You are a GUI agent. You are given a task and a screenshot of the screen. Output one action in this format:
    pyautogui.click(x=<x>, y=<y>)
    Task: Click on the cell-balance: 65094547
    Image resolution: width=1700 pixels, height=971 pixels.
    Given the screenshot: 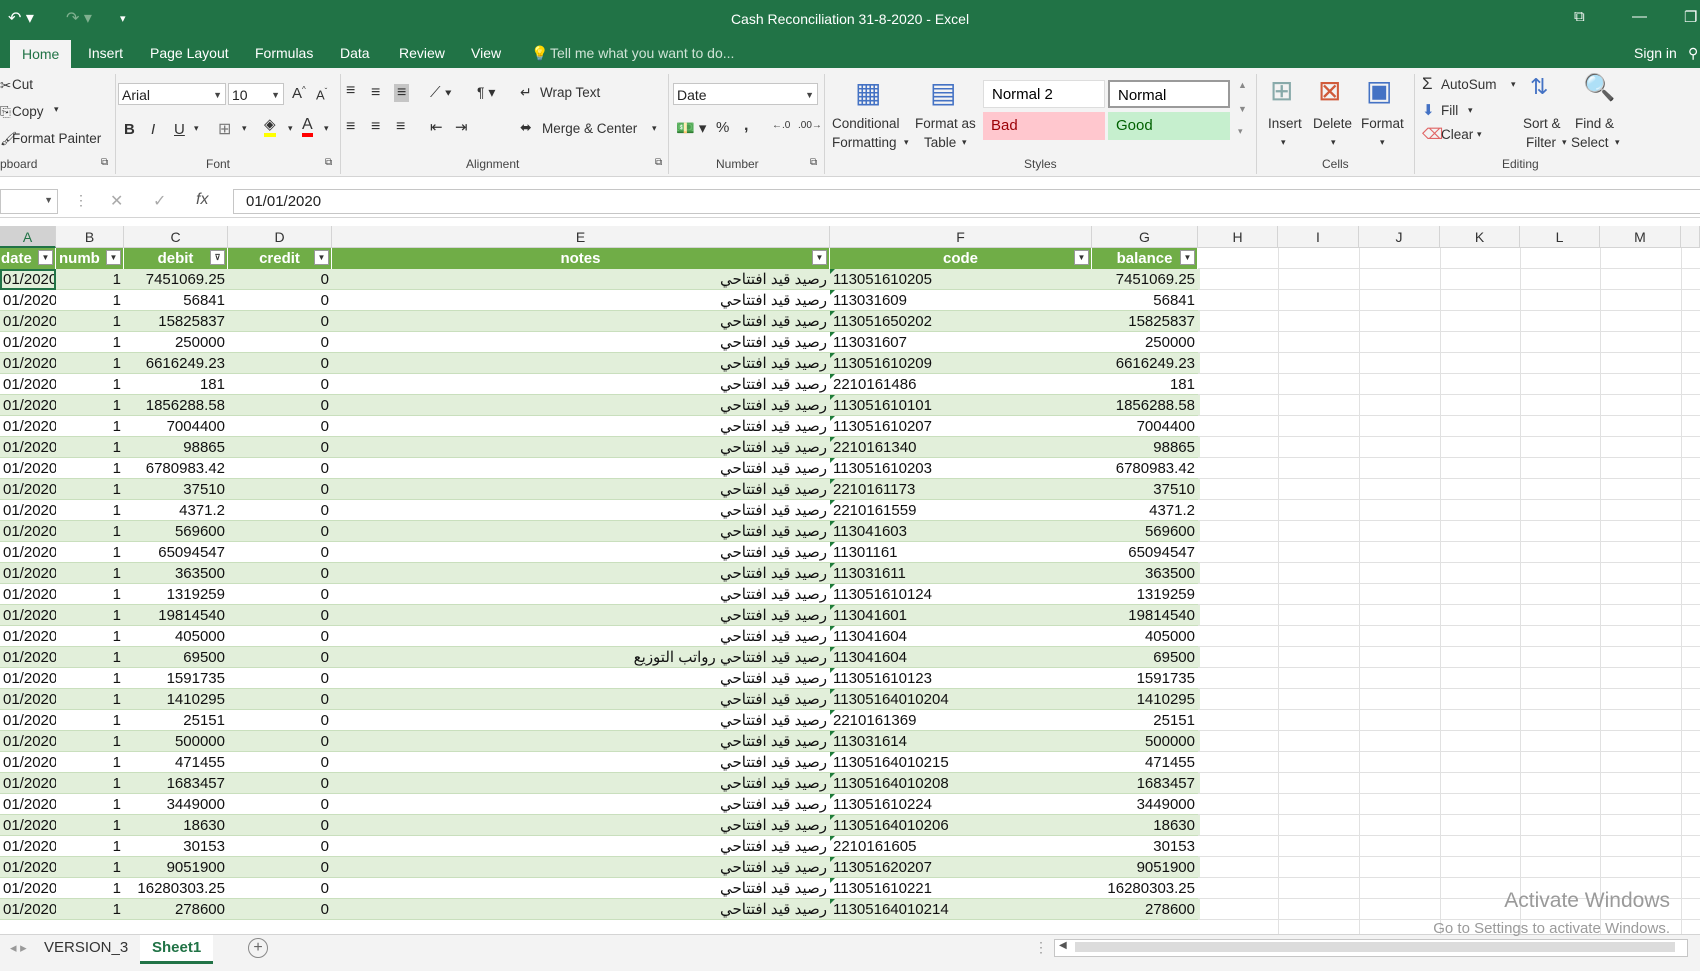 What is the action you would take?
    pyautogui.click(x=1145, y=552)
    